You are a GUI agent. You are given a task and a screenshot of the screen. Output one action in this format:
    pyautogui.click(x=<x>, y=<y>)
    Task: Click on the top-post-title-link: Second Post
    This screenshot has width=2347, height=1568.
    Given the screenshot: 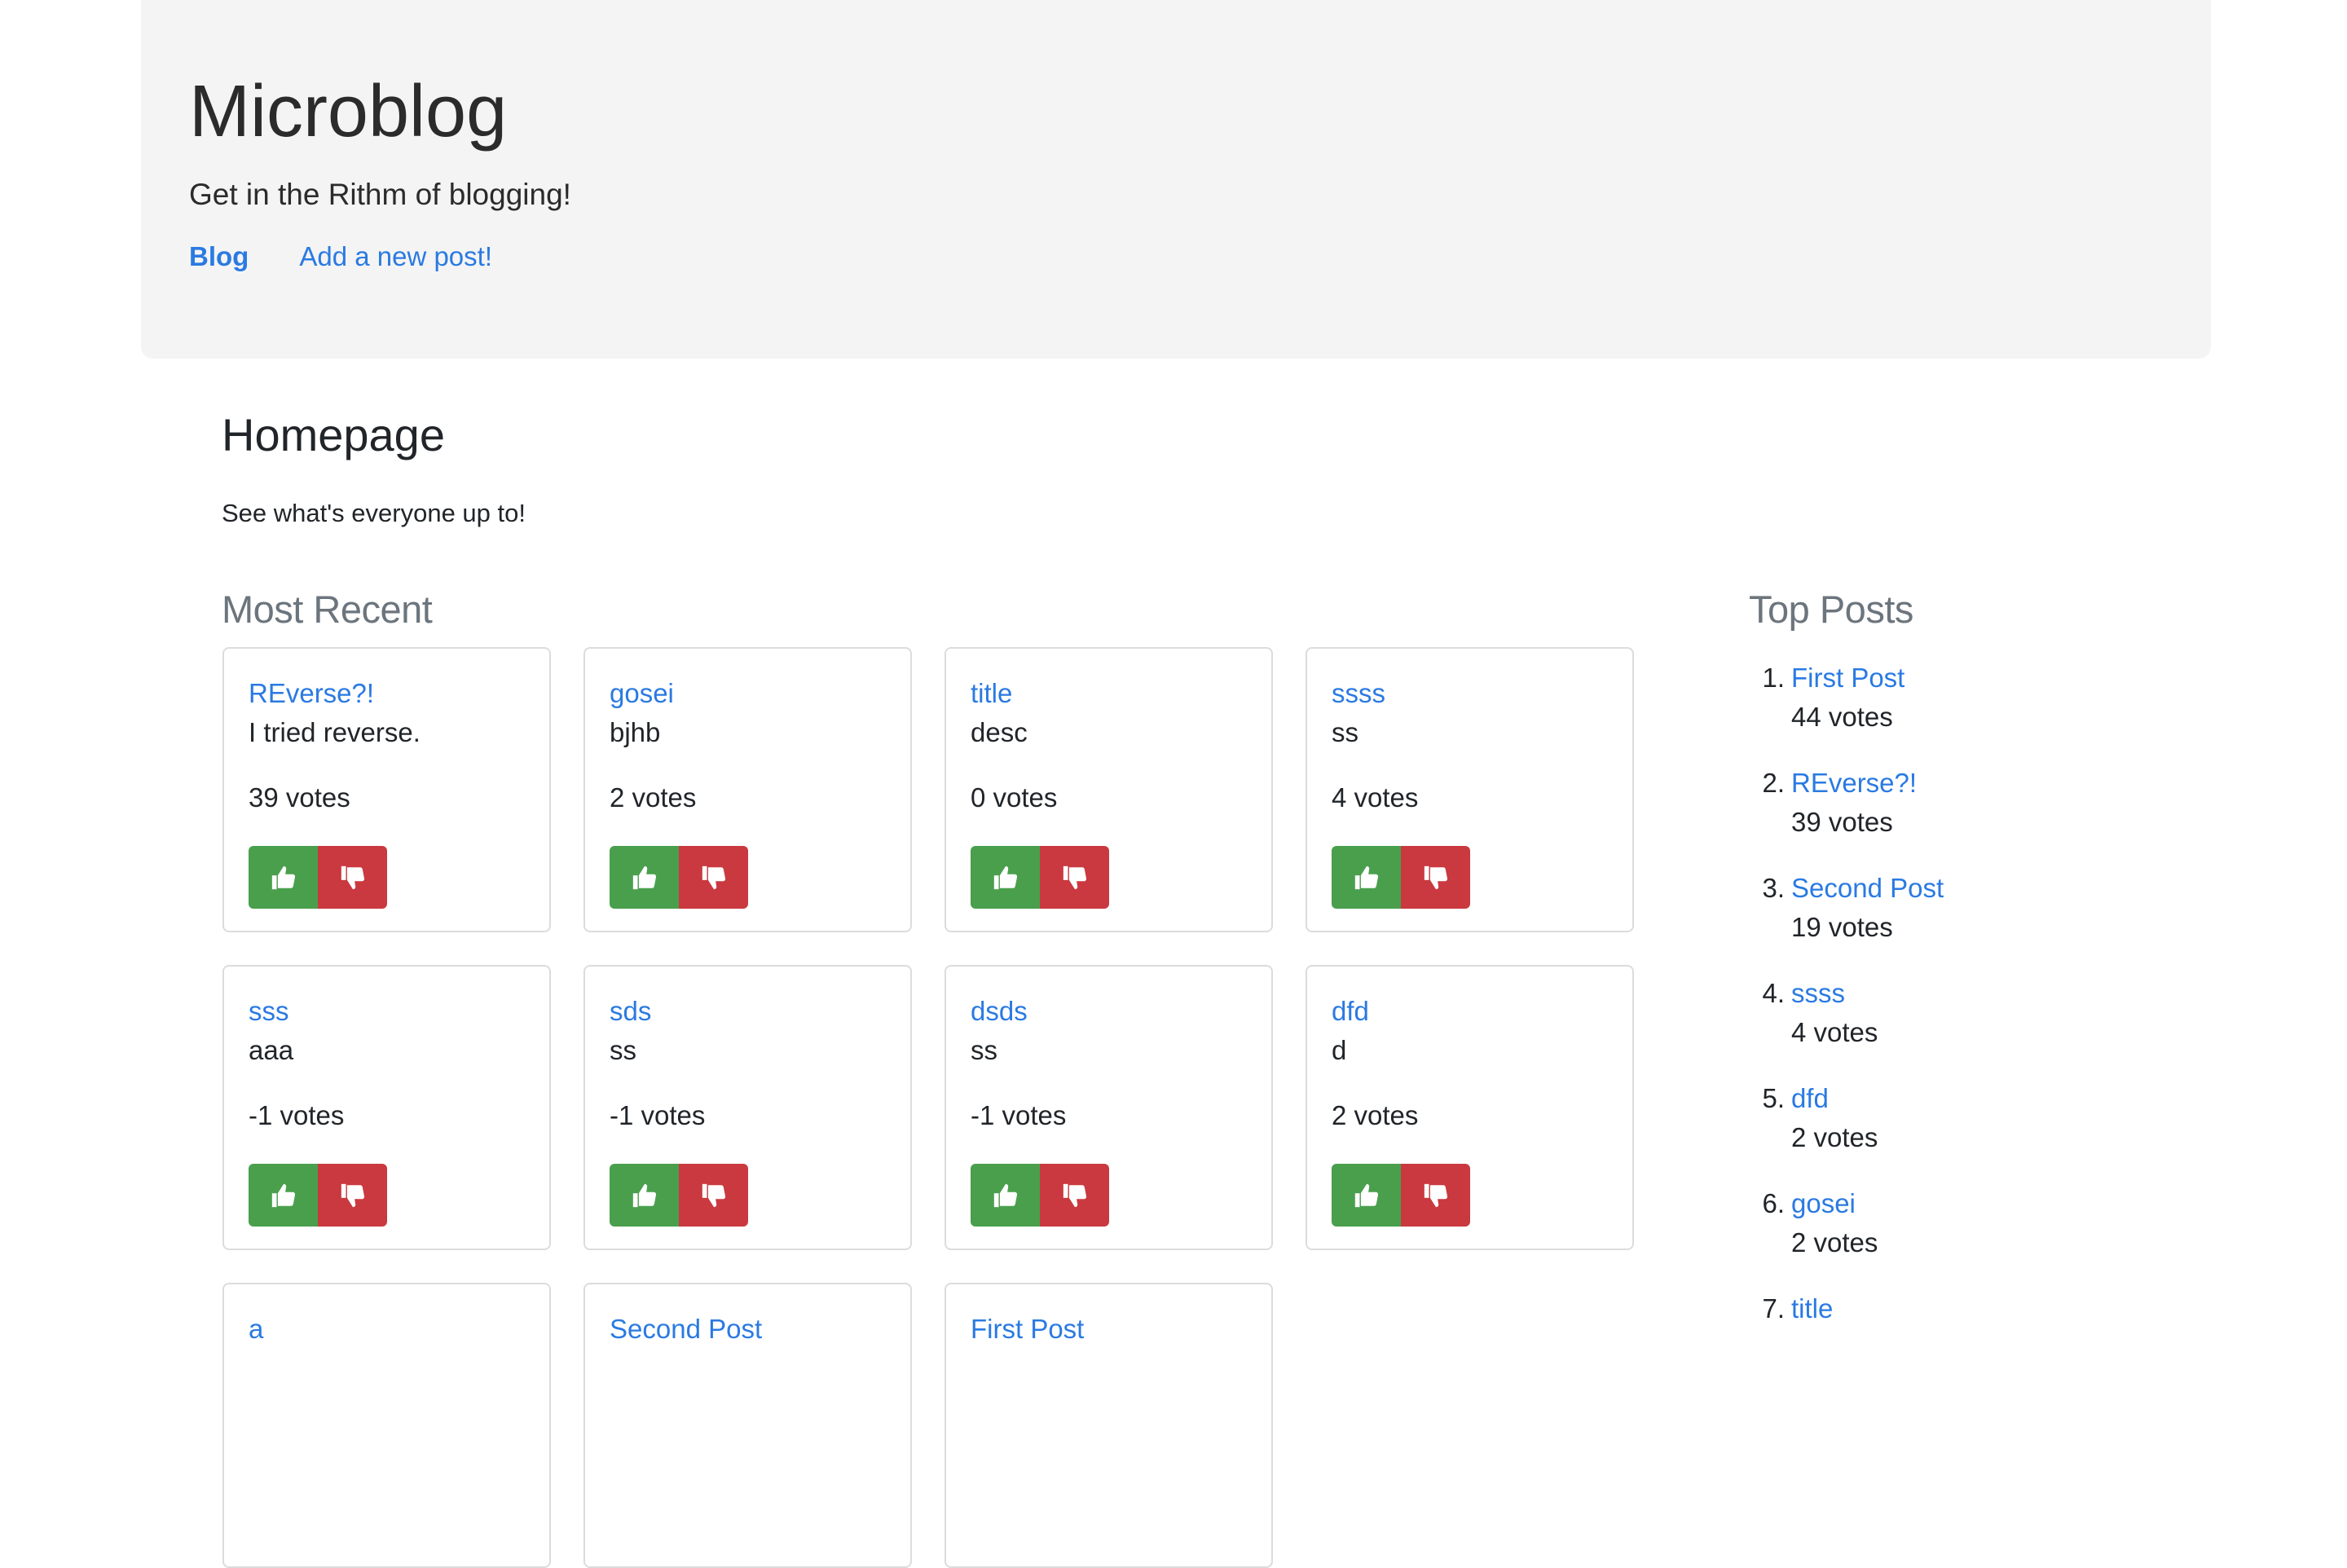 What is the action you would take?
    pyautogui.click(x=1868, y=887)
    